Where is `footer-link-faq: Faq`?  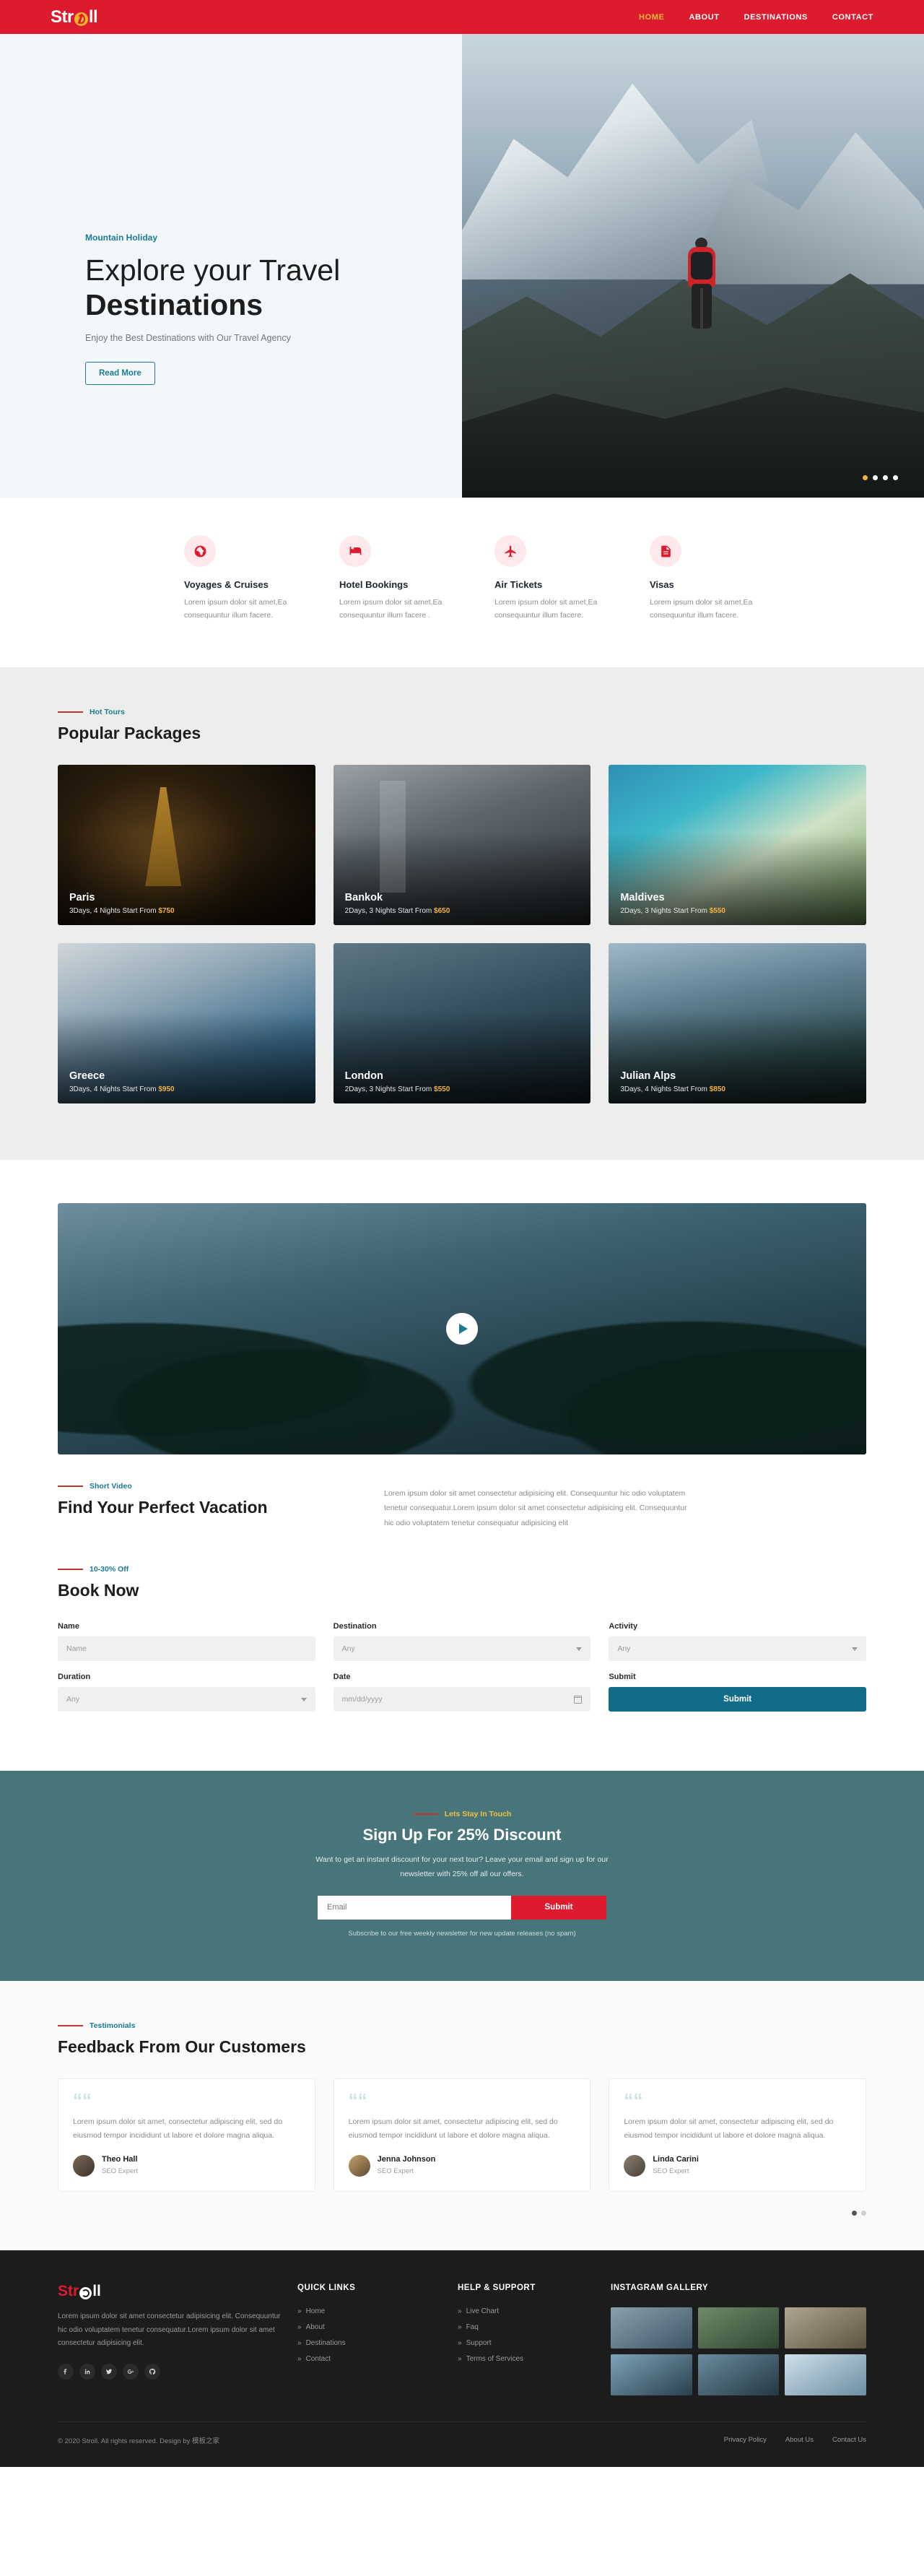 footer-link-faq: Faq is located at coordinates (526, 2327).